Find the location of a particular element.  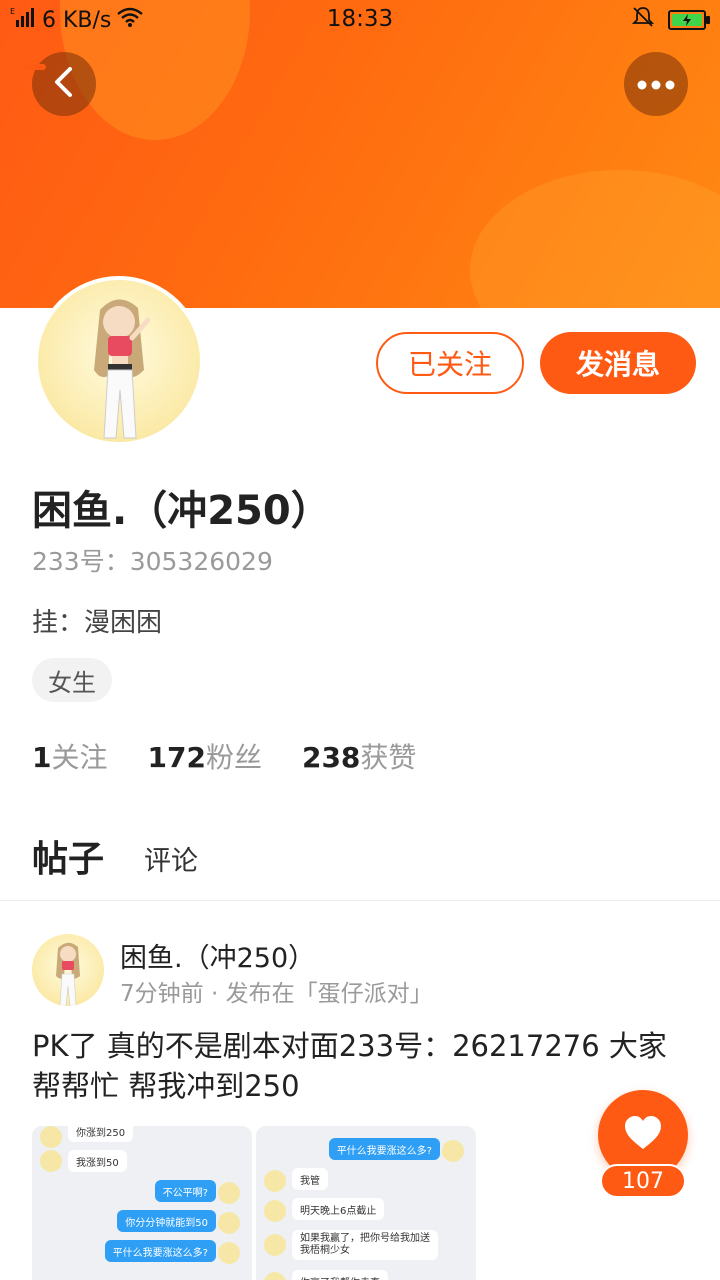

tab-comments: 评论 is located at coordinates (171, 860).